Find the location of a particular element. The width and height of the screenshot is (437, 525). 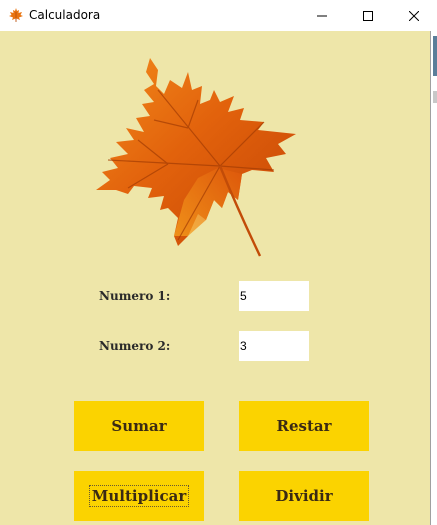

close-icon is located at coordinates (414, 15).